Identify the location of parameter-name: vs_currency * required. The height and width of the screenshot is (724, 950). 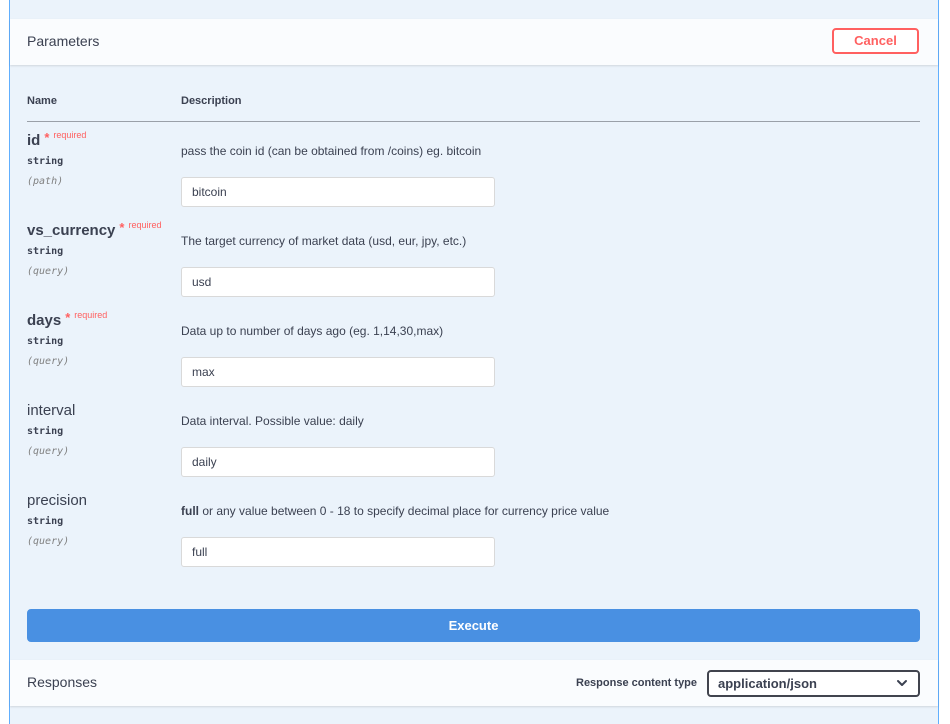
(94, 229).